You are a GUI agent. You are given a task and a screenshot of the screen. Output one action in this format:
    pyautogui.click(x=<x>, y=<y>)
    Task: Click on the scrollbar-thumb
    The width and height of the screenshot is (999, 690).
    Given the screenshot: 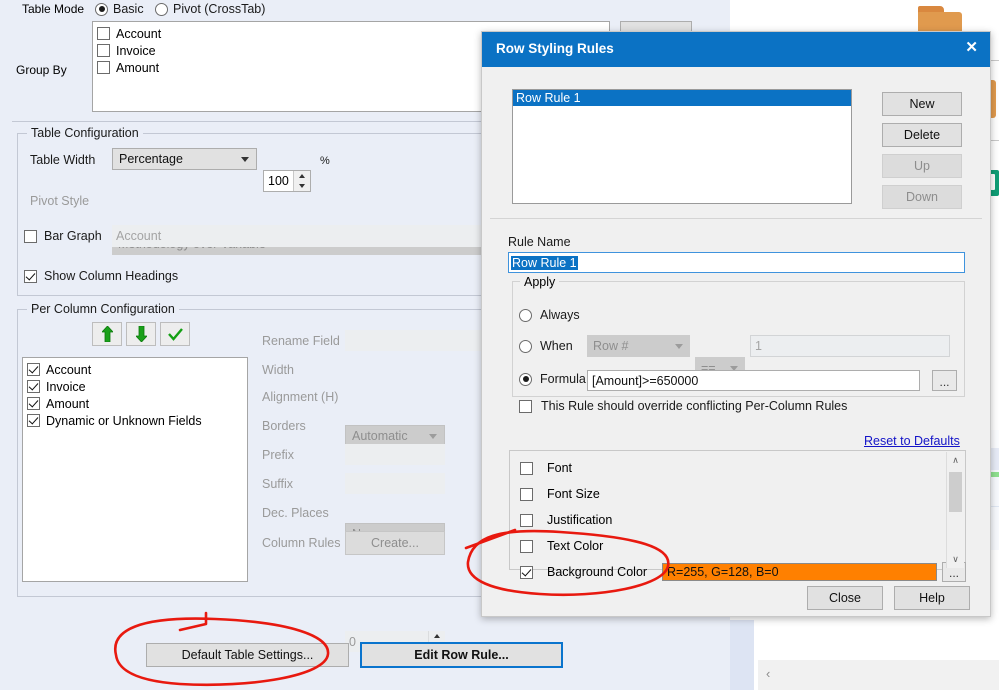 What is the action you would take?
    pyautogui.click(x=955, y=492)
    